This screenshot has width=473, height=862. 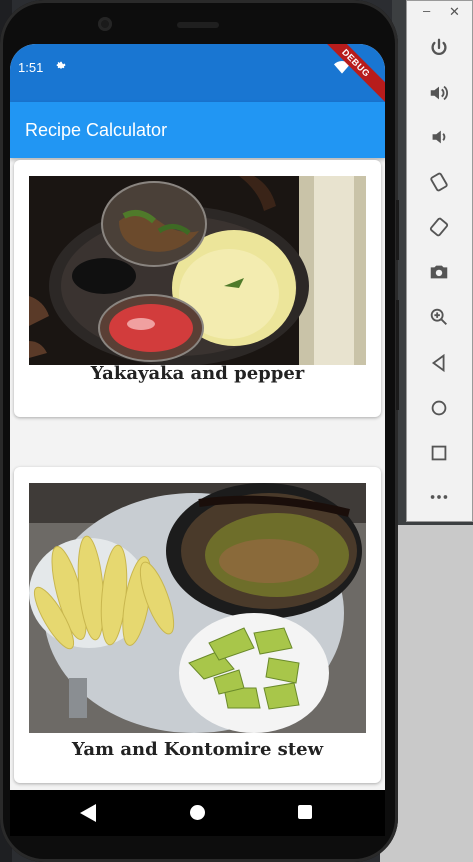 I want to click on status-bar: 1:51 DEBUG, so click(x=197, y=75).